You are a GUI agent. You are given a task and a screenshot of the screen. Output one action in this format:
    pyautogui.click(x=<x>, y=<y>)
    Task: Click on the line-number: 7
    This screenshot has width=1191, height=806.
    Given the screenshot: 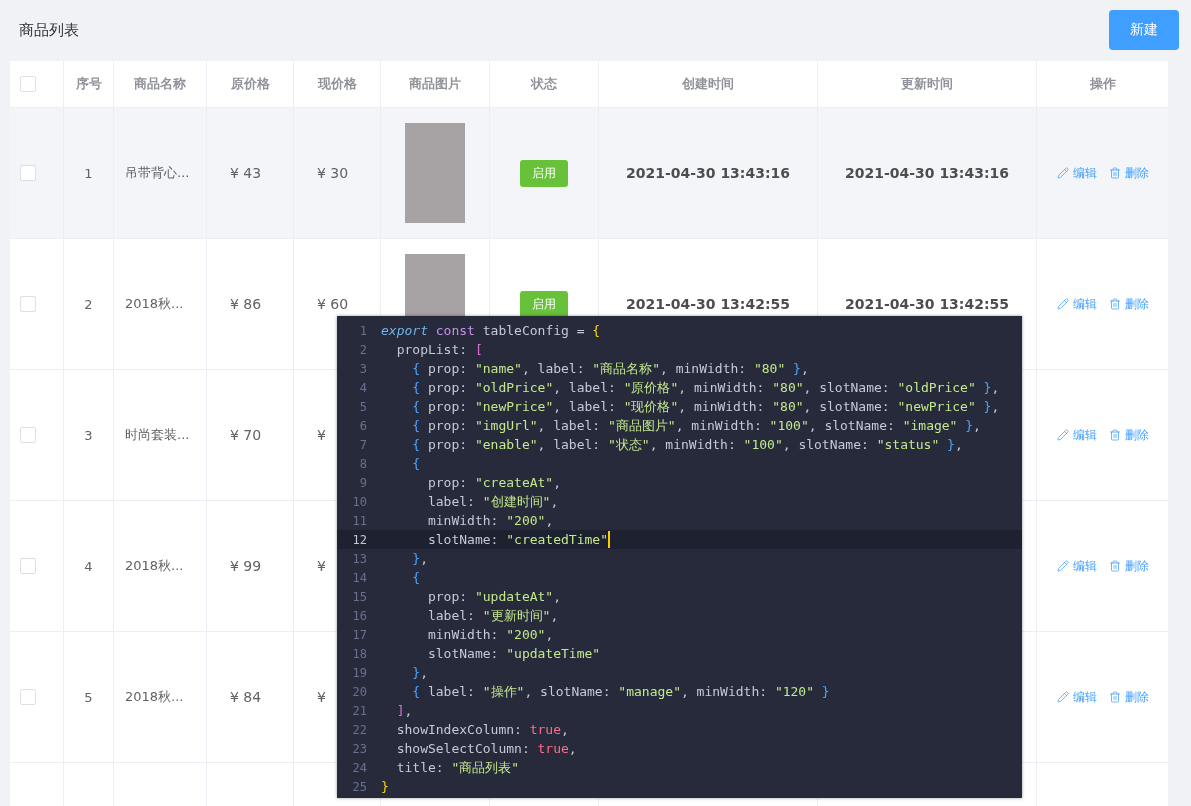 What is the action you would take?
    pyautogui.click(x=362, y=444)
    